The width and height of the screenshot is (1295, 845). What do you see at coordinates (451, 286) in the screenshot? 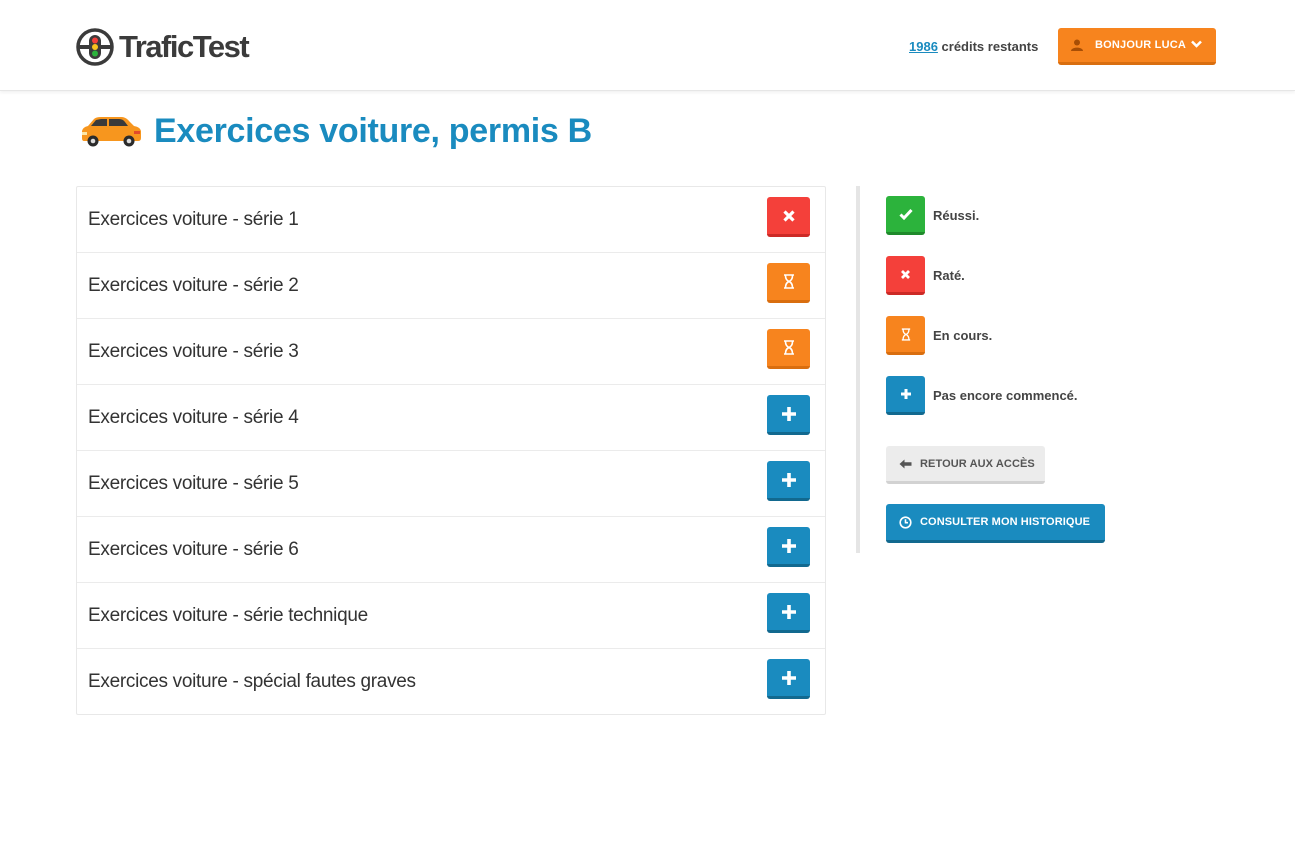
I see `list-item: Exercices voiture - série 2` at bounding box center [451, 286].